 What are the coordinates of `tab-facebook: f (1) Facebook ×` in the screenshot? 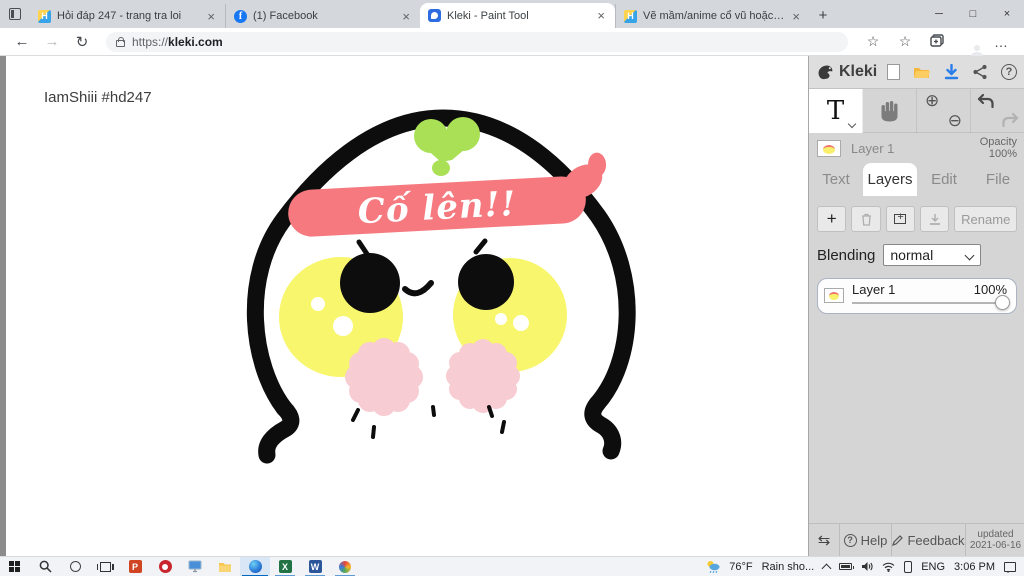 It's located at (322, 16).